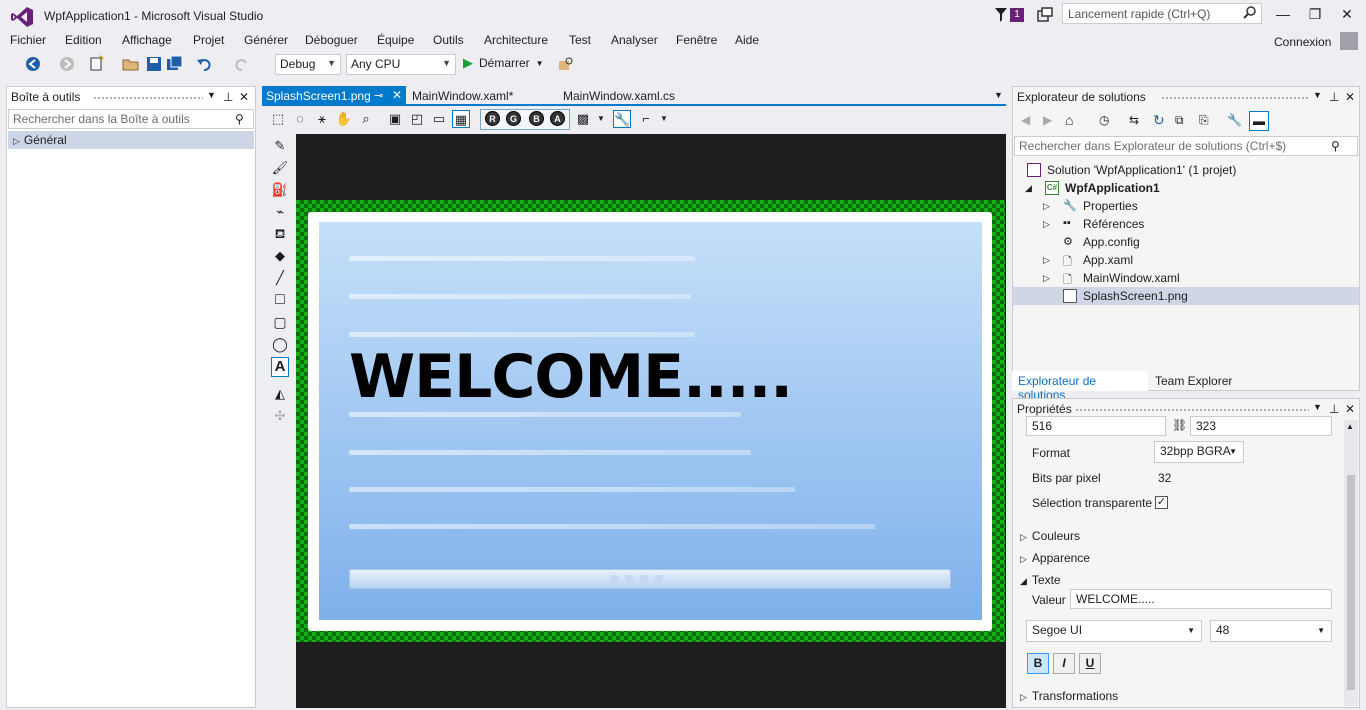  Describe the element at coordinates (131, 64) in the screenshot. I see `open-folder-icon` at that location.